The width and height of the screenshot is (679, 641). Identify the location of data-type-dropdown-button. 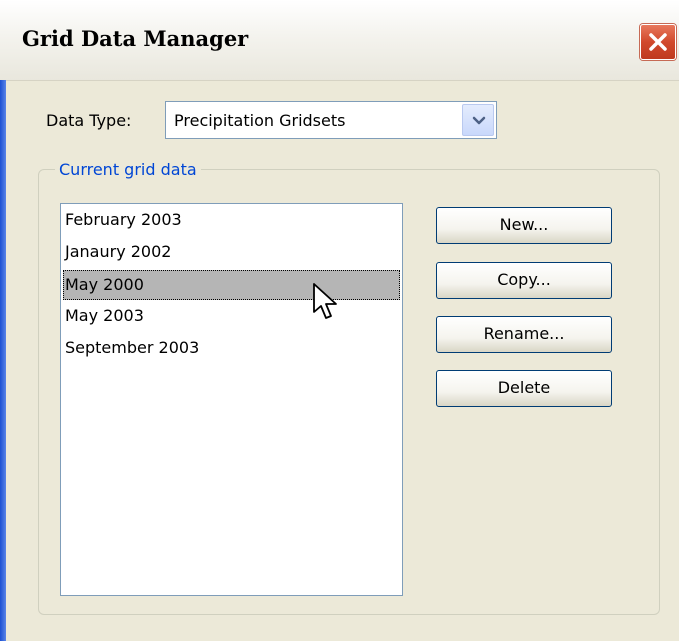
(478, 120).